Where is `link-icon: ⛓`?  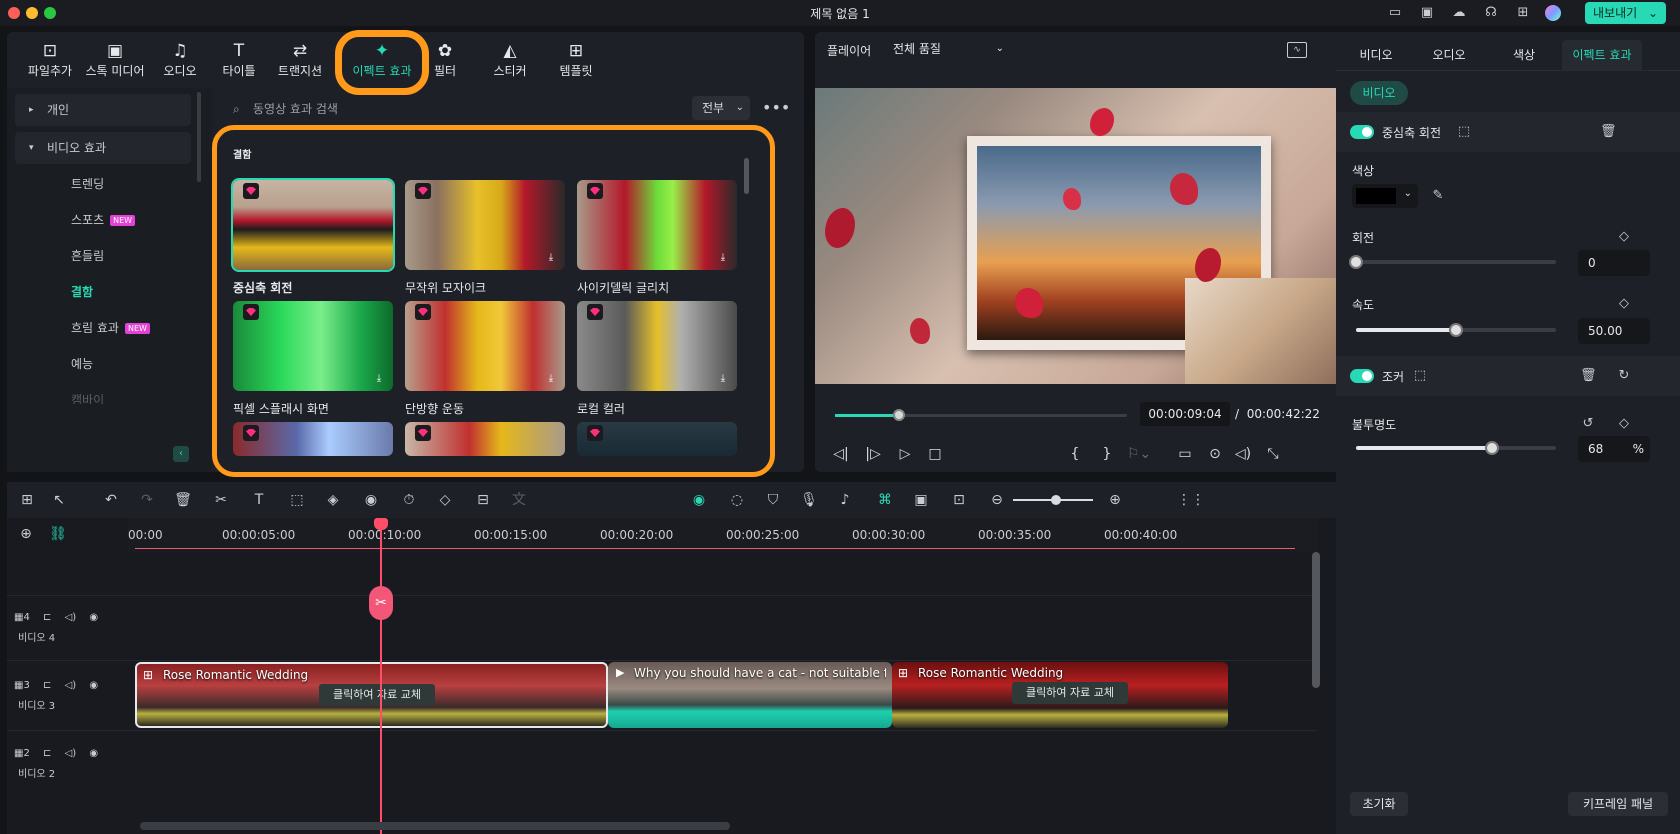 link-icon: ⛓ is located at coordinates (58, 534).